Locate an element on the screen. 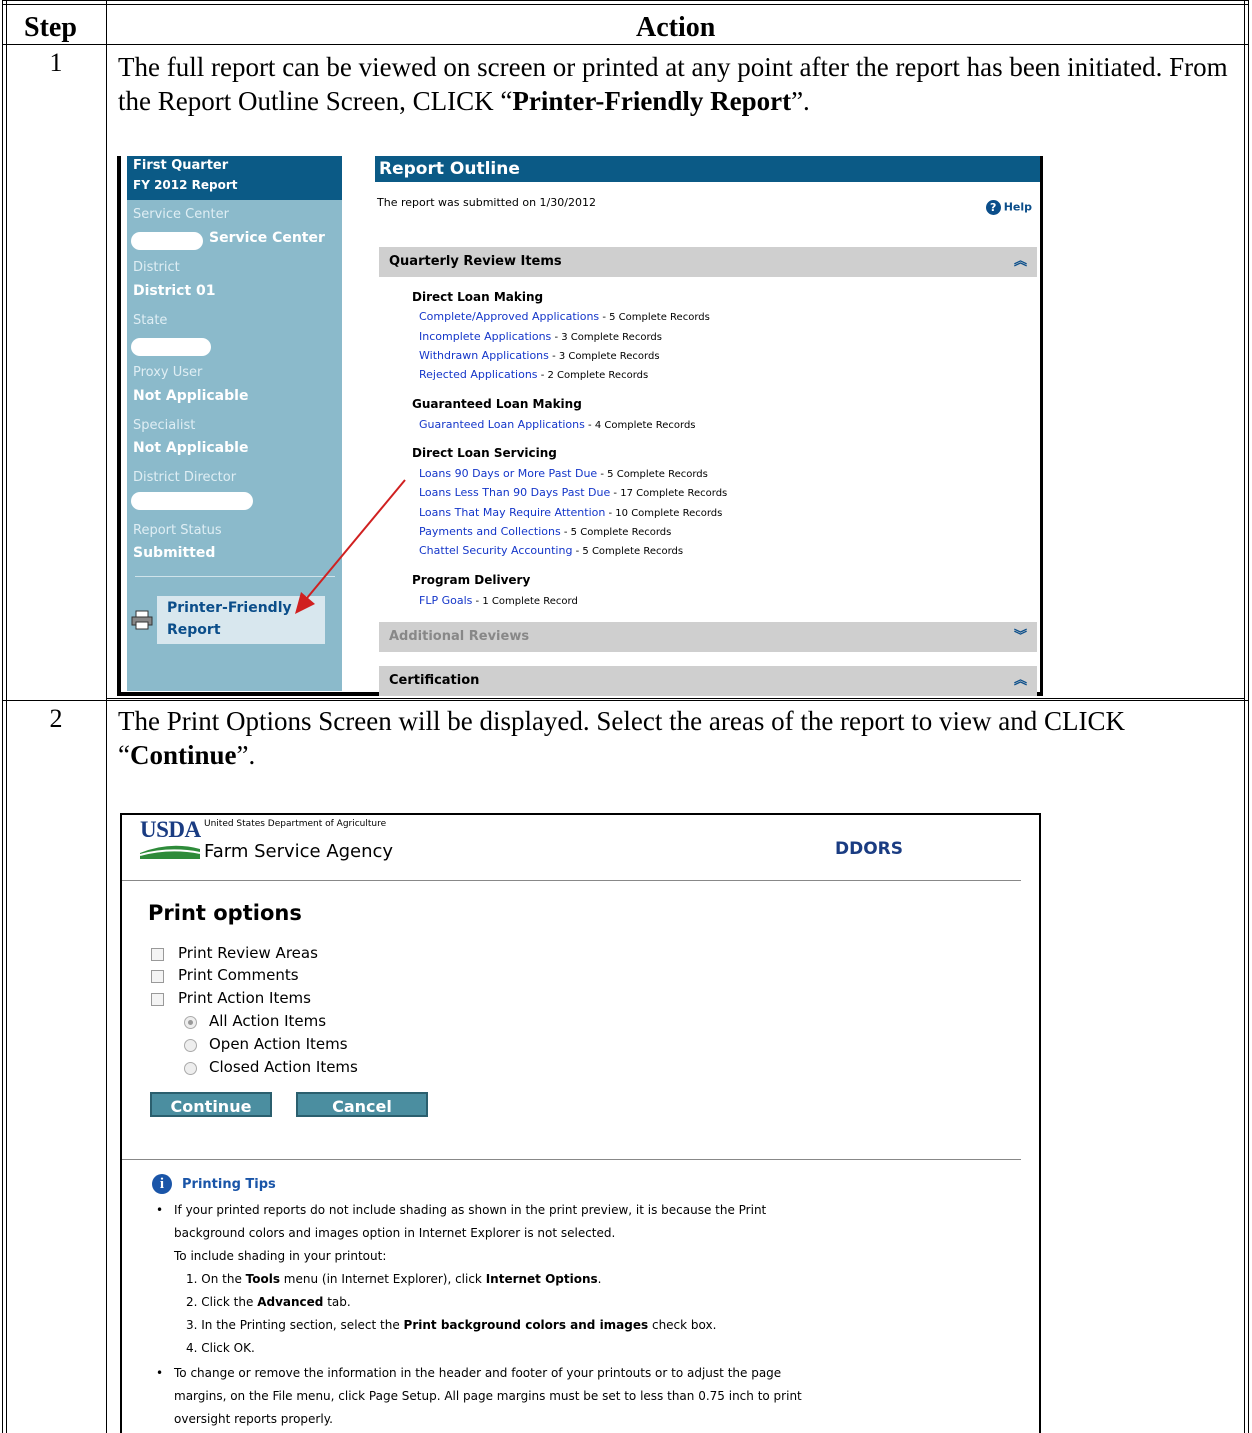  step-number: 2 is located at coordinates (56, 718).